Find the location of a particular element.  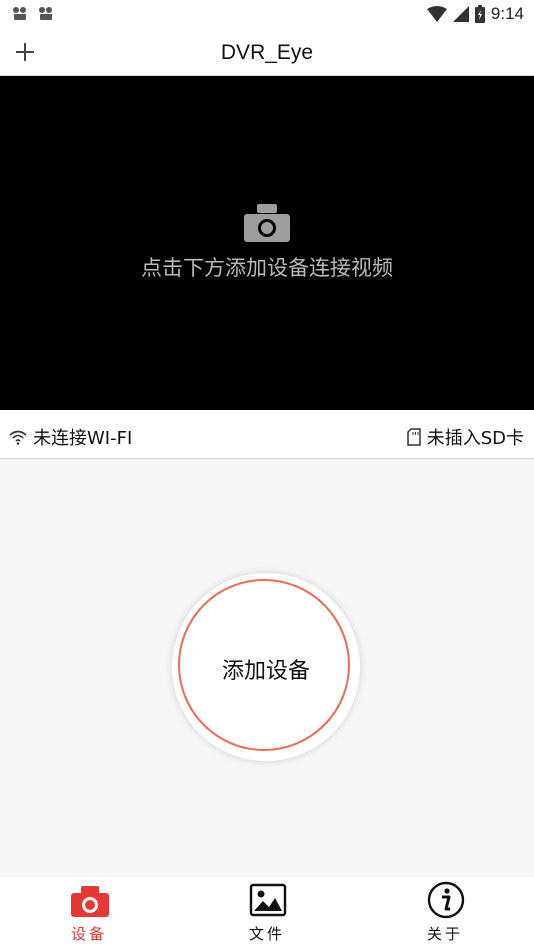

tab-about: 关于 is located at coordinates (445, 913).